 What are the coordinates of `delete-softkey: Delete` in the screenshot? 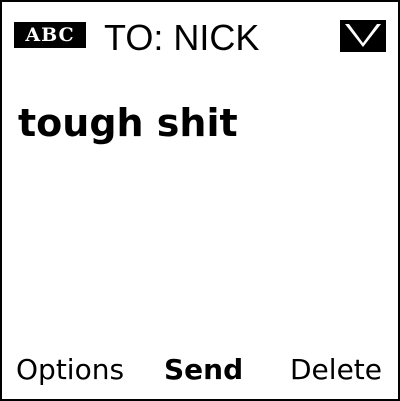 It's located at (336, 370).